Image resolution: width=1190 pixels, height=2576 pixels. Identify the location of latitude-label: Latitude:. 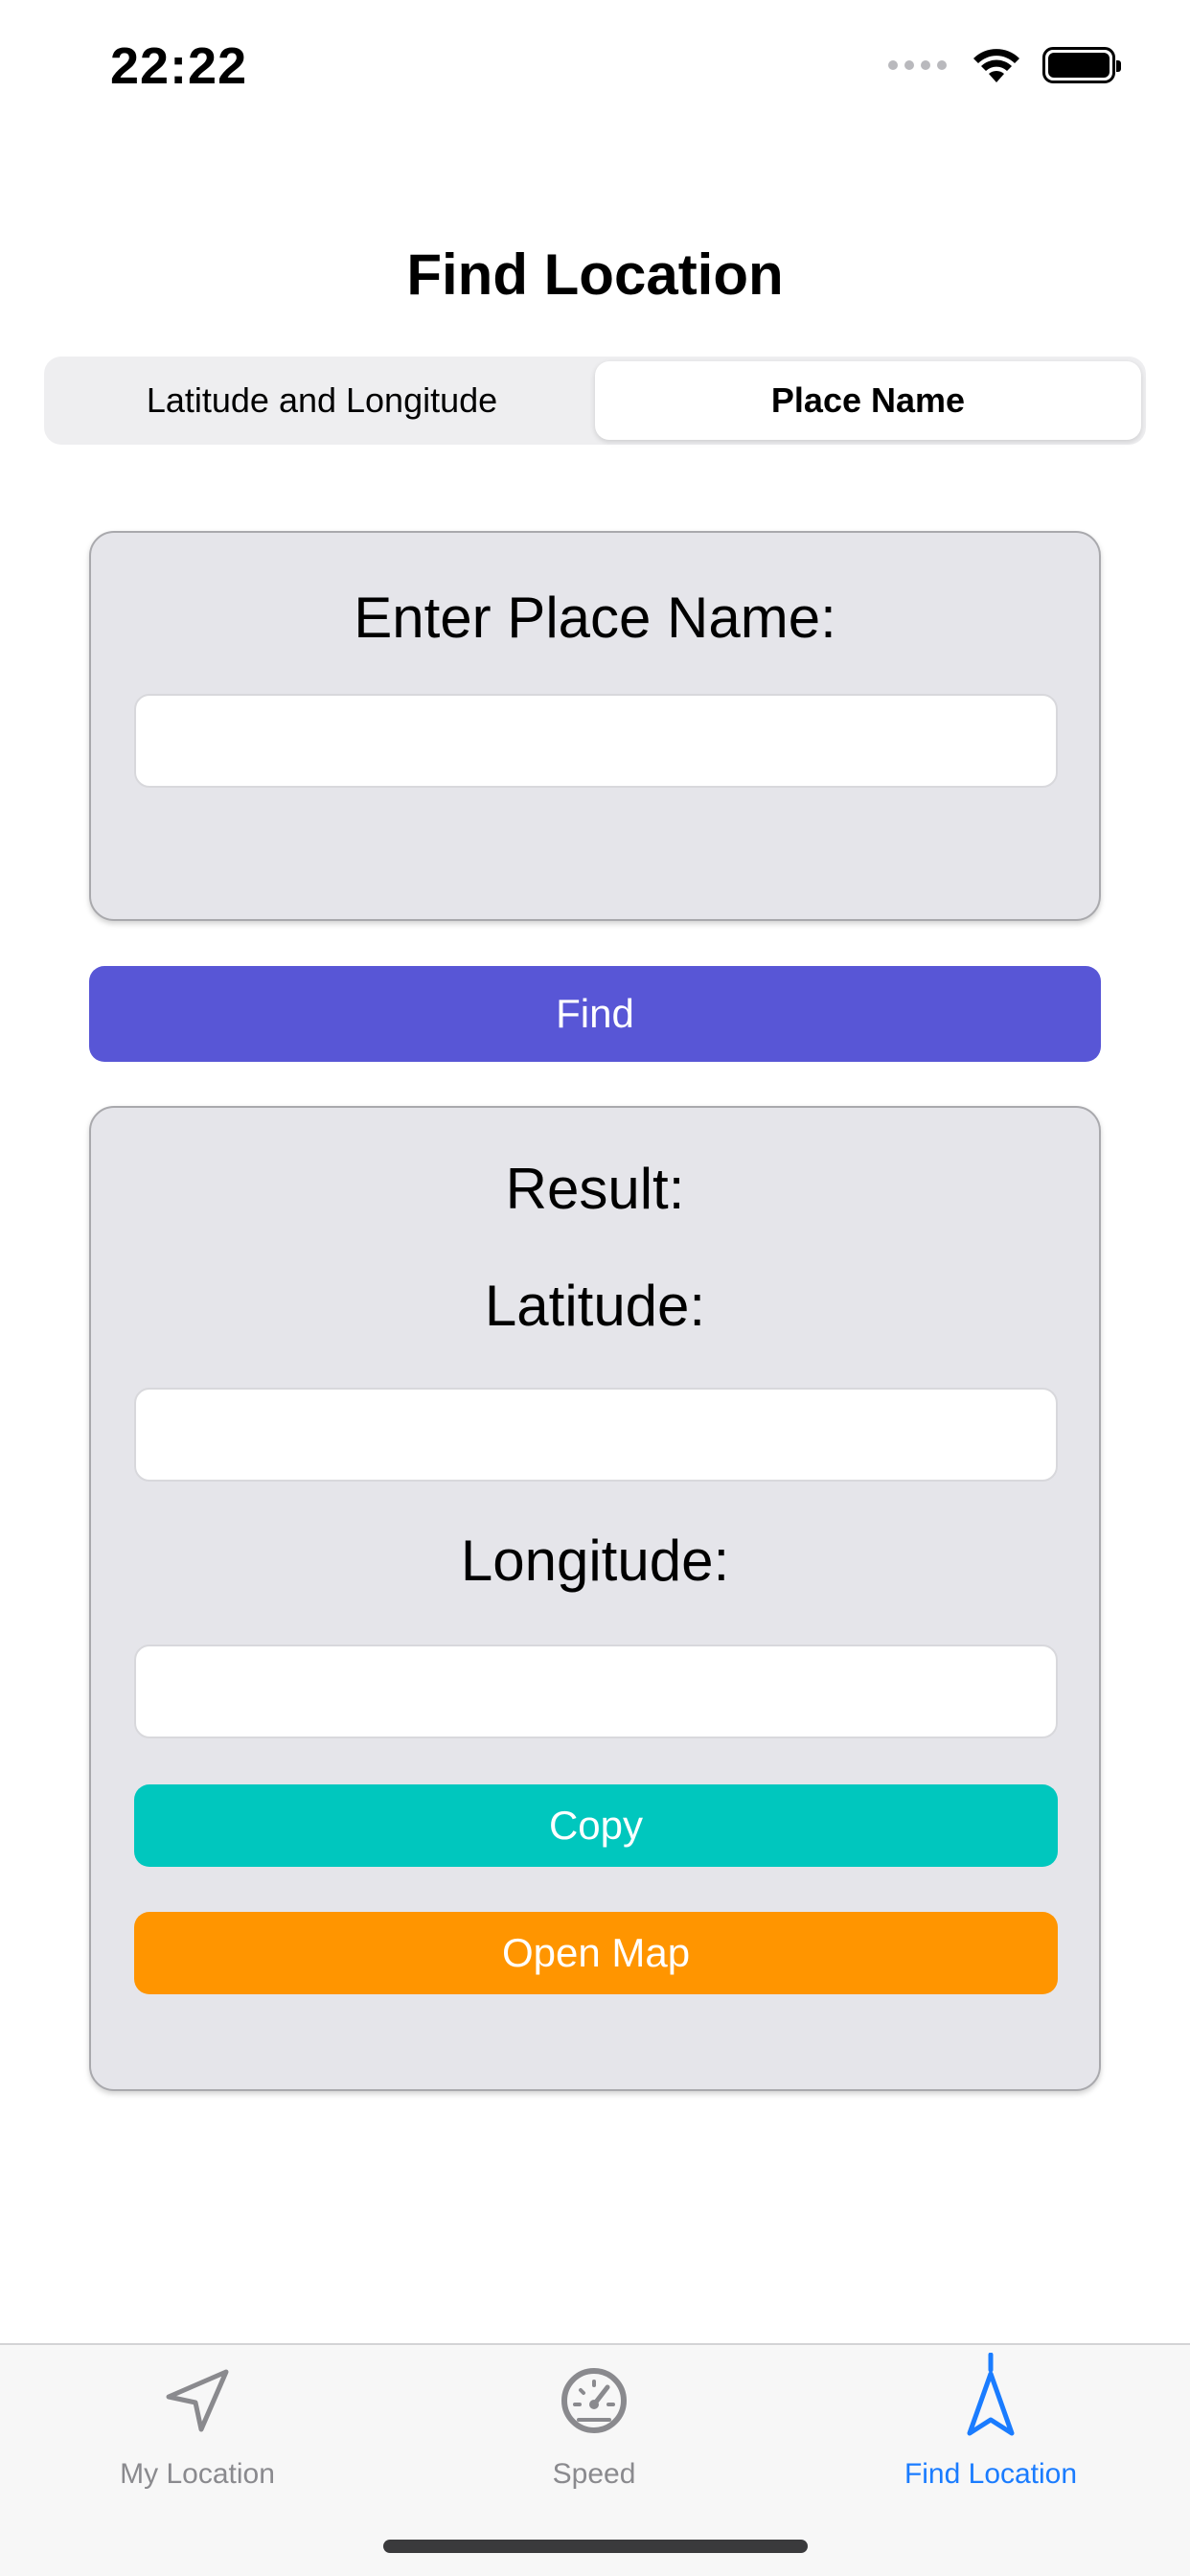
(595, 1306).